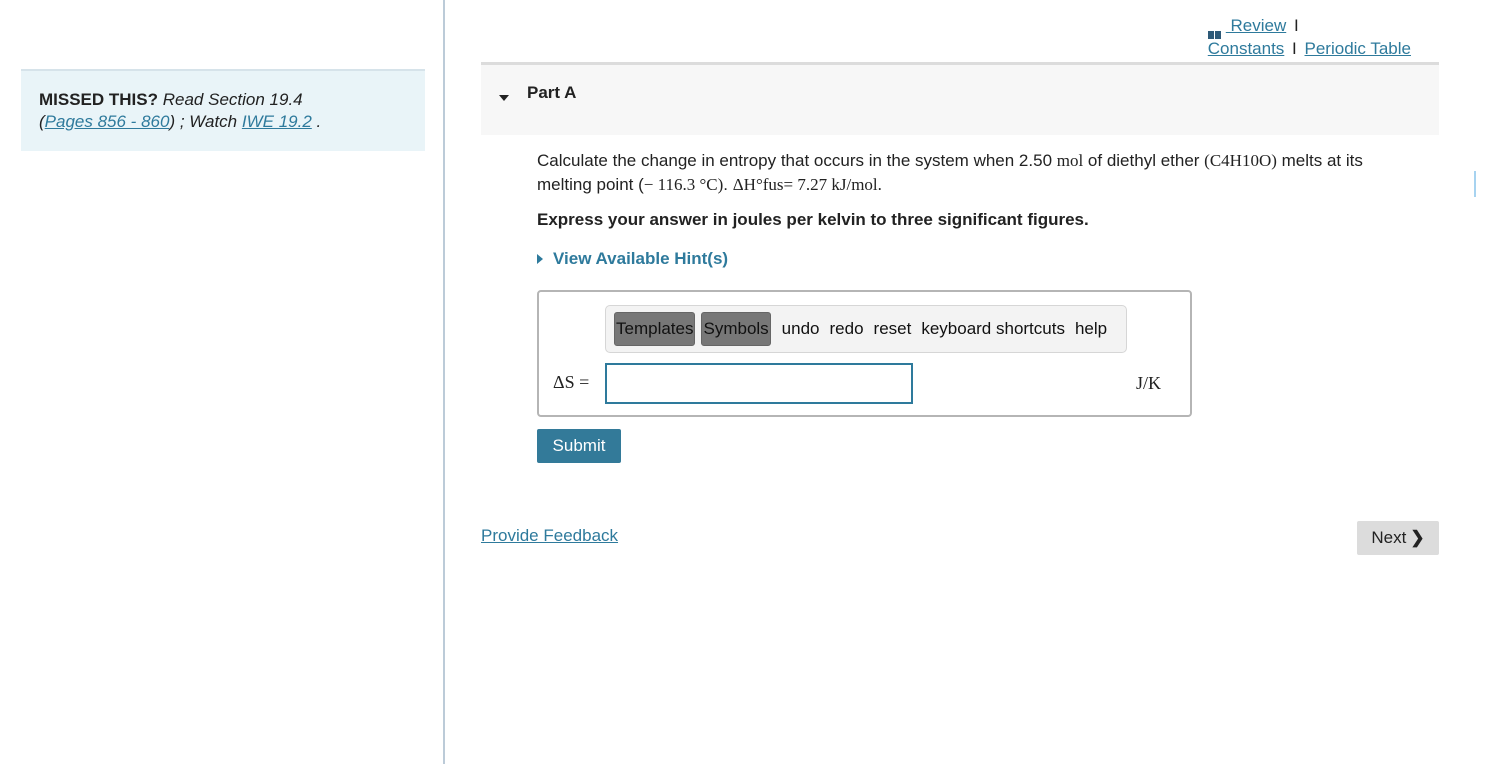 Image resolution: width=1490 pixels, height=764 pixels. I want to click on keyboard-shortcuts-button: keyboard shortcuts, so click(993, 329).